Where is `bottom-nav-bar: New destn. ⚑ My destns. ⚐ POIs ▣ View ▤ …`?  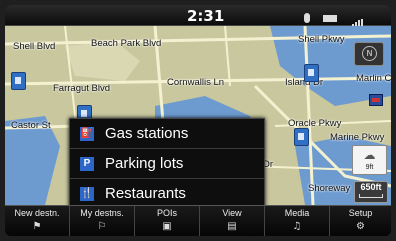
bottom-nav-bar: New destn. ⚑ My destns. ⚐ POIs ▣ View ▤ … is located at coordinates (198, 220).